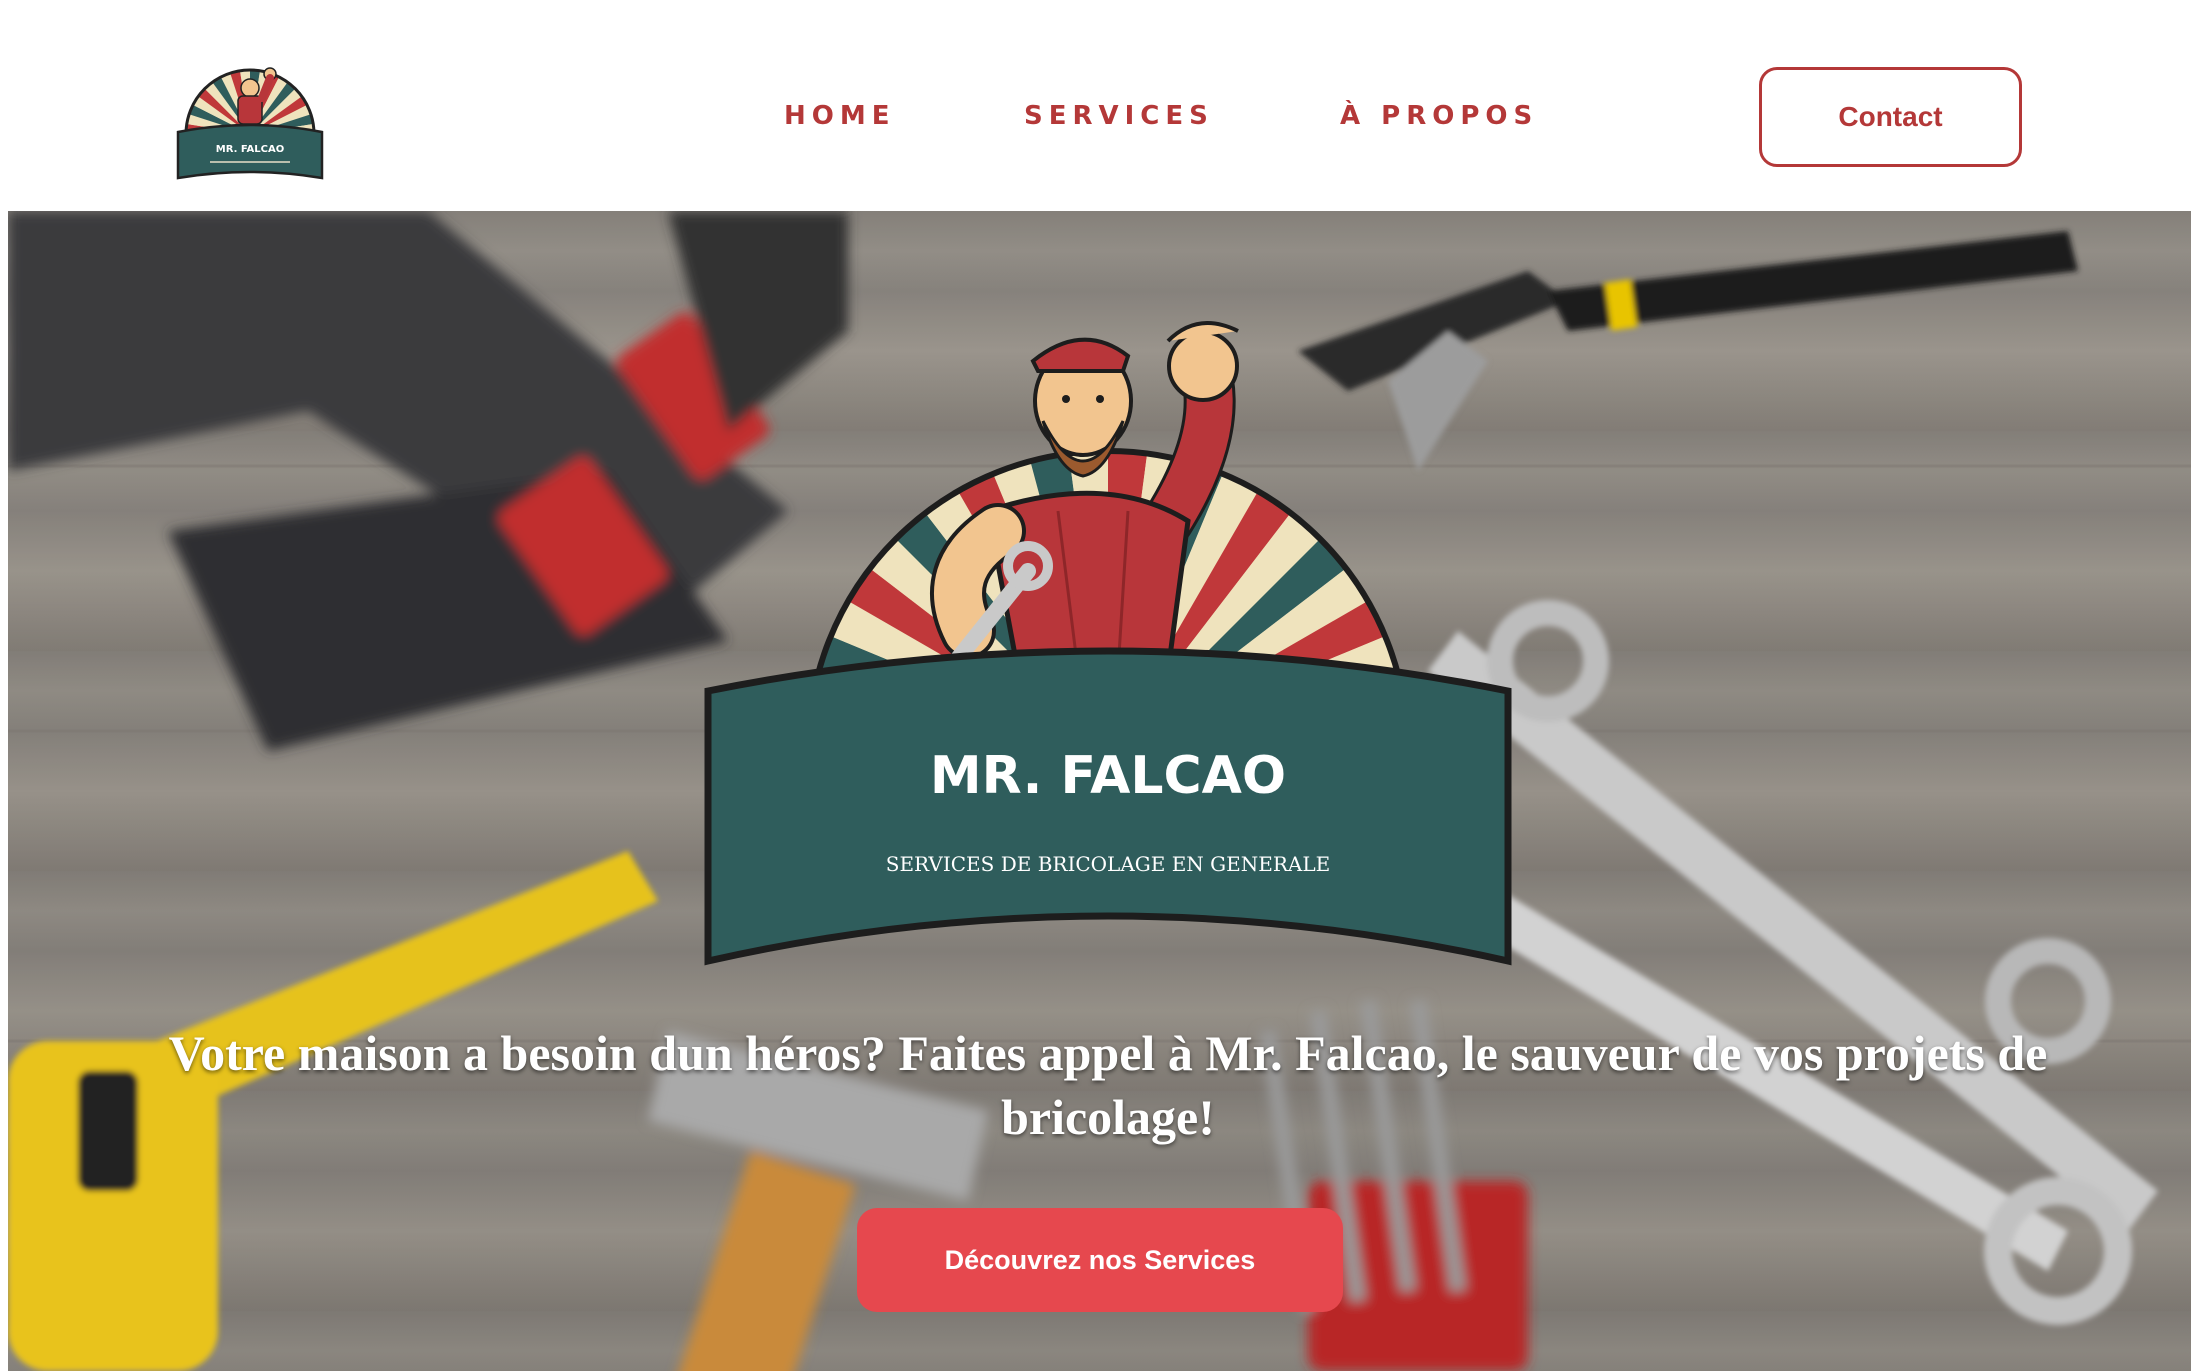 The height and width of the screenshot is (1371, 2199). I want to click on contact-button: Contact, so click(1890, 117).